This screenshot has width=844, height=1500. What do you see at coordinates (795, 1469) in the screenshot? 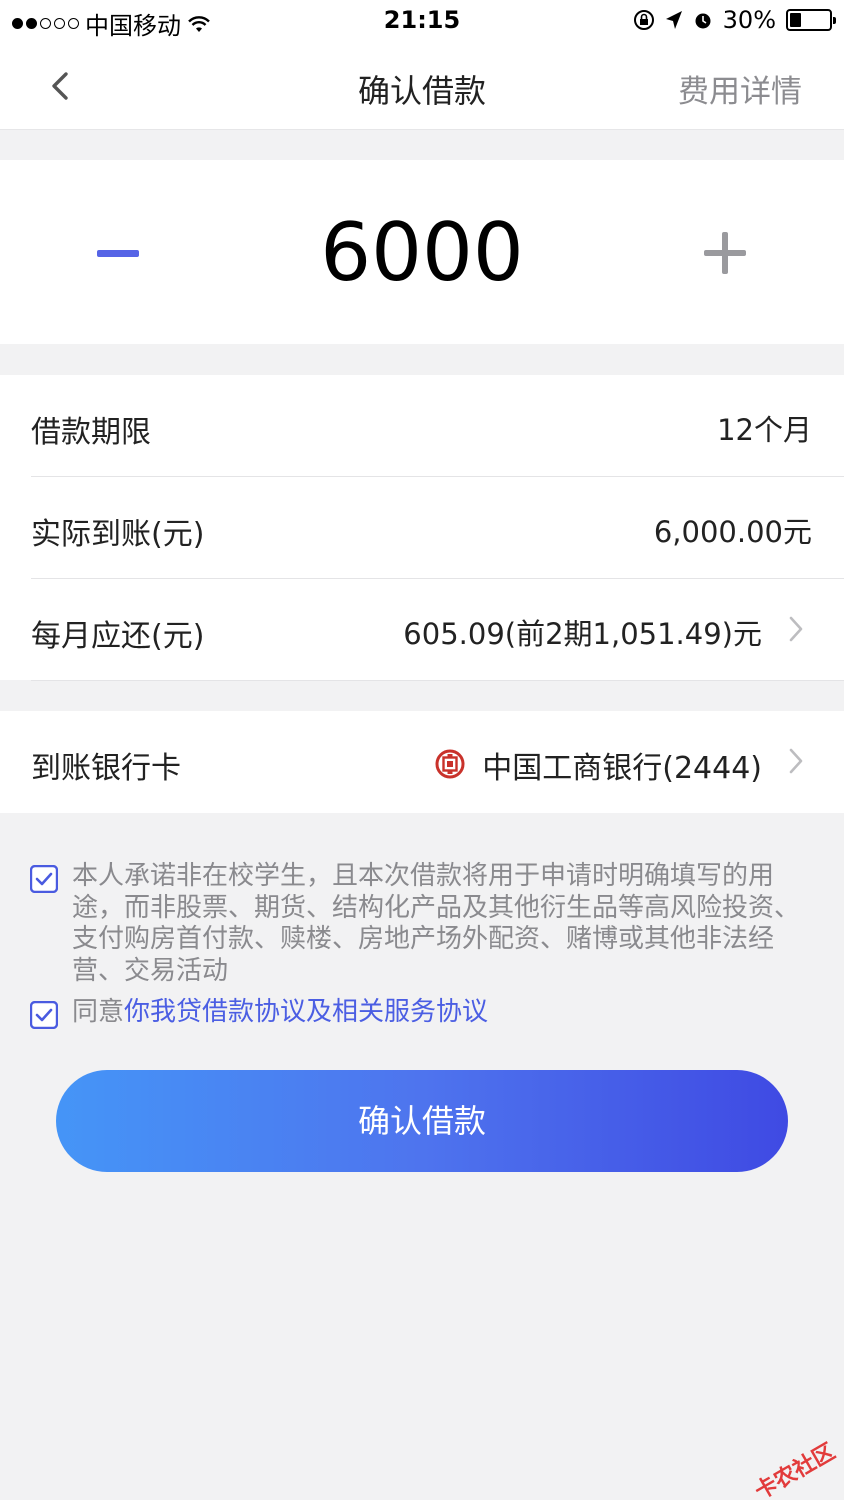
I see `watermark-logo: 卡农社区` at bounding box center [795, 1469].